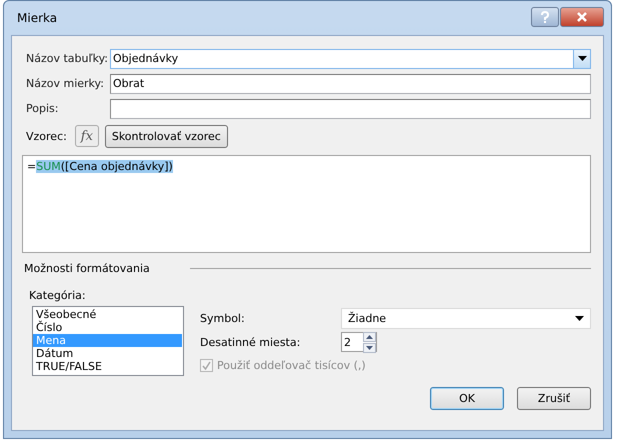 The height and width of the screenshot is (443, 618). I want to click on close-icon, so click(582, 17).